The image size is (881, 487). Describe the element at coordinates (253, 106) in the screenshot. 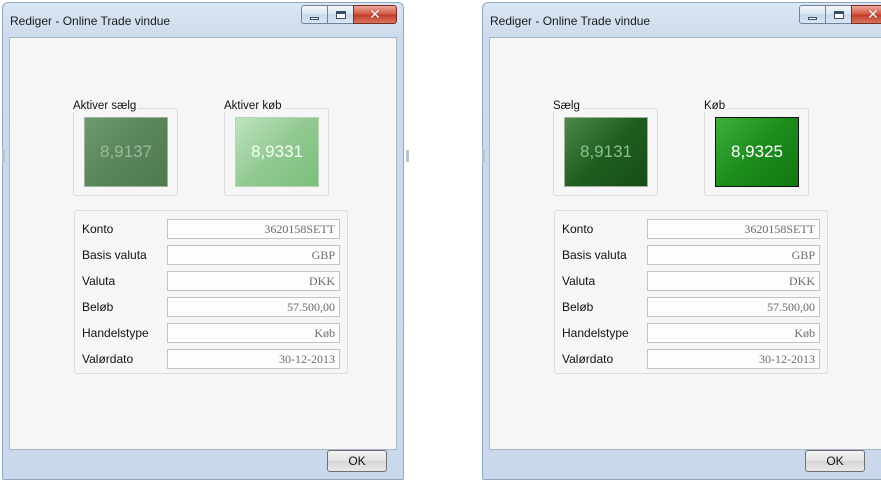

I see `buy-group-label: Aktiver køb` at that location.